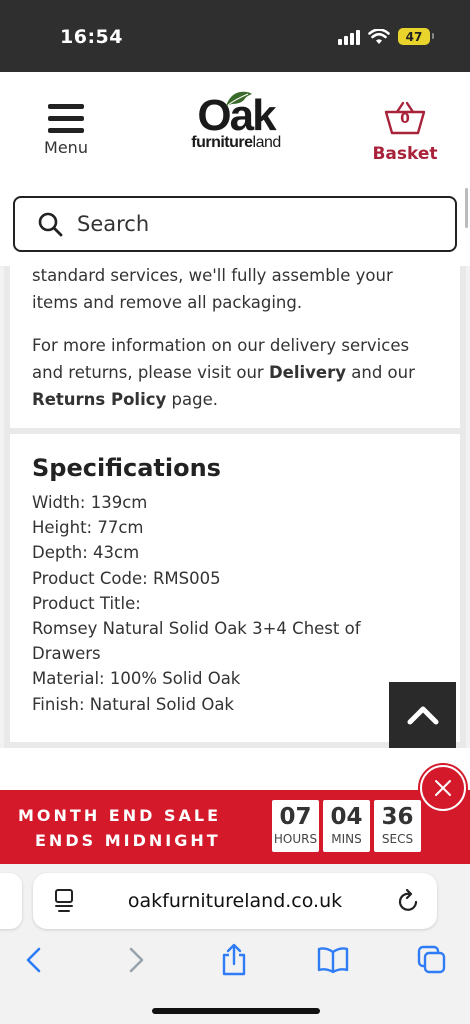  I want to click on sale-subline: ENDS MIDNIGHT, so click(128, 840).